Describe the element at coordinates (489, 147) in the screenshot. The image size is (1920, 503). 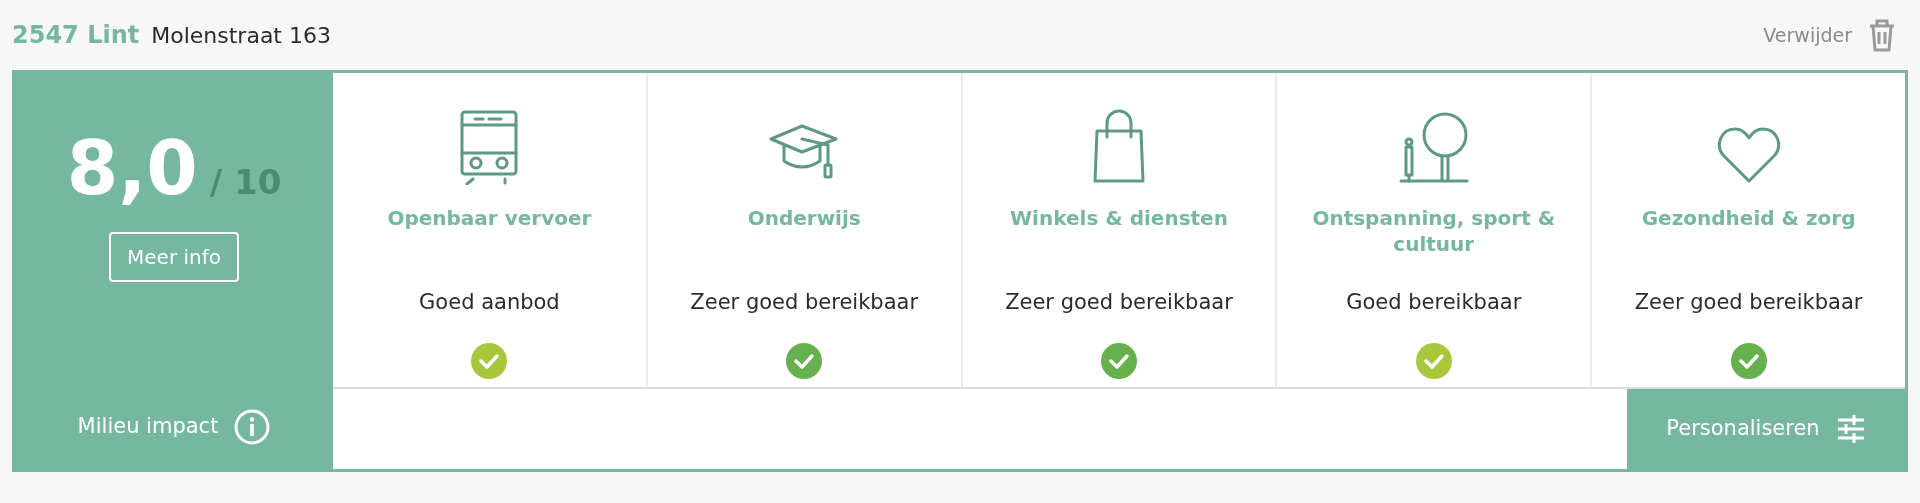
I see `bus-icon` at that location.